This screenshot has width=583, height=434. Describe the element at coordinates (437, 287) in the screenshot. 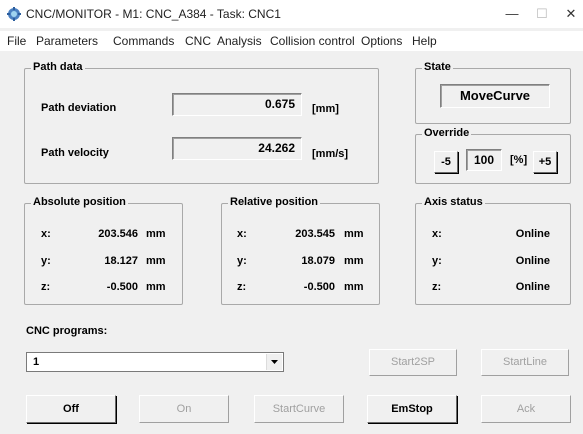

I see `status-z-label: z:` at that location.